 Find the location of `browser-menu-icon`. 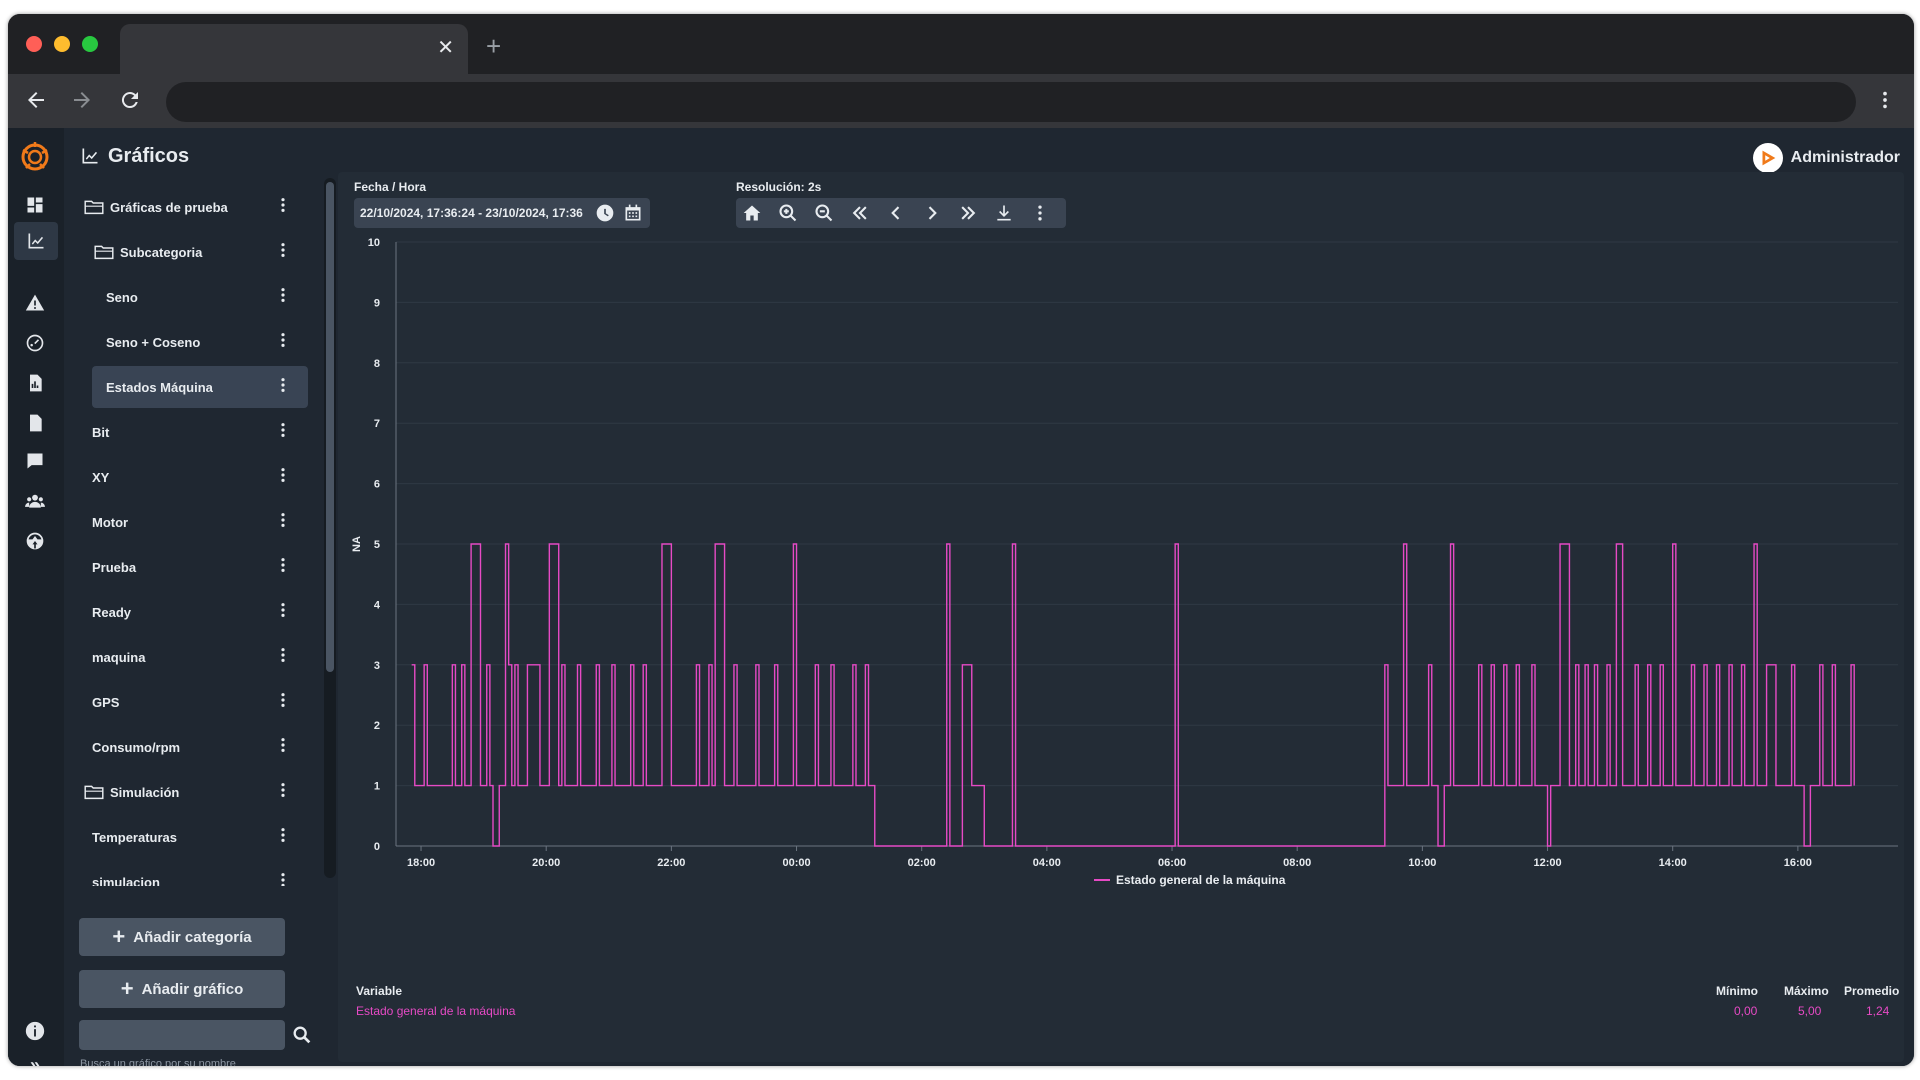

browser-menu-icon is located at coordinates (1885, 102).